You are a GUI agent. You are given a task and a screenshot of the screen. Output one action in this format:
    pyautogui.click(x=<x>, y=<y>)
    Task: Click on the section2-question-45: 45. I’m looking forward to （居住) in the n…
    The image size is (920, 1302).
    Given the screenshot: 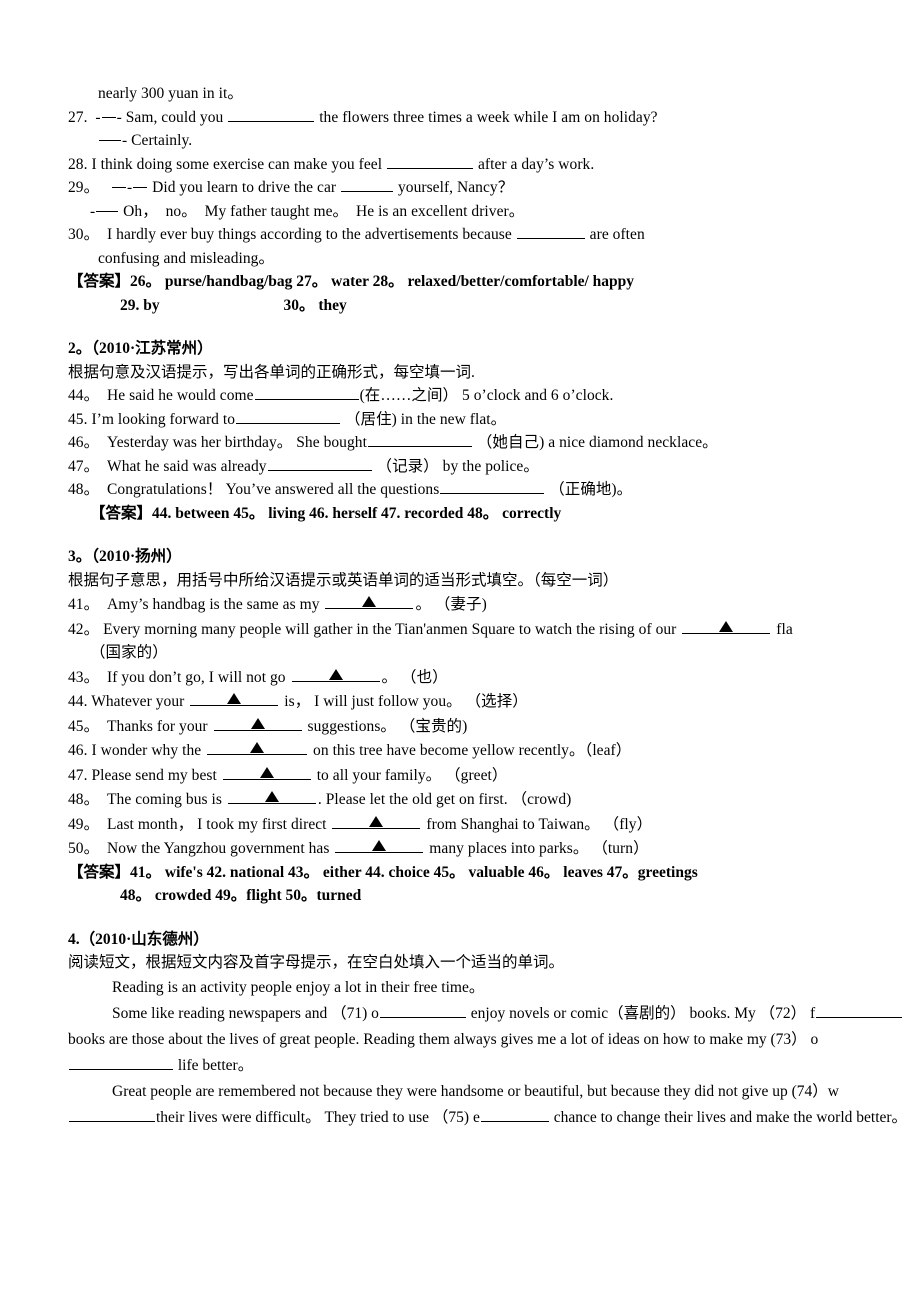 What is the action you would take?
    pyautogui.click(x=494, y=420)
    